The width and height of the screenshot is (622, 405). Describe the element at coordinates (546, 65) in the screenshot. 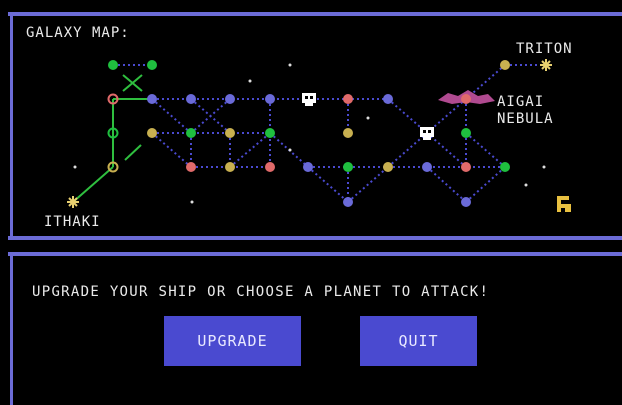

I see `sun-icon` at that location.